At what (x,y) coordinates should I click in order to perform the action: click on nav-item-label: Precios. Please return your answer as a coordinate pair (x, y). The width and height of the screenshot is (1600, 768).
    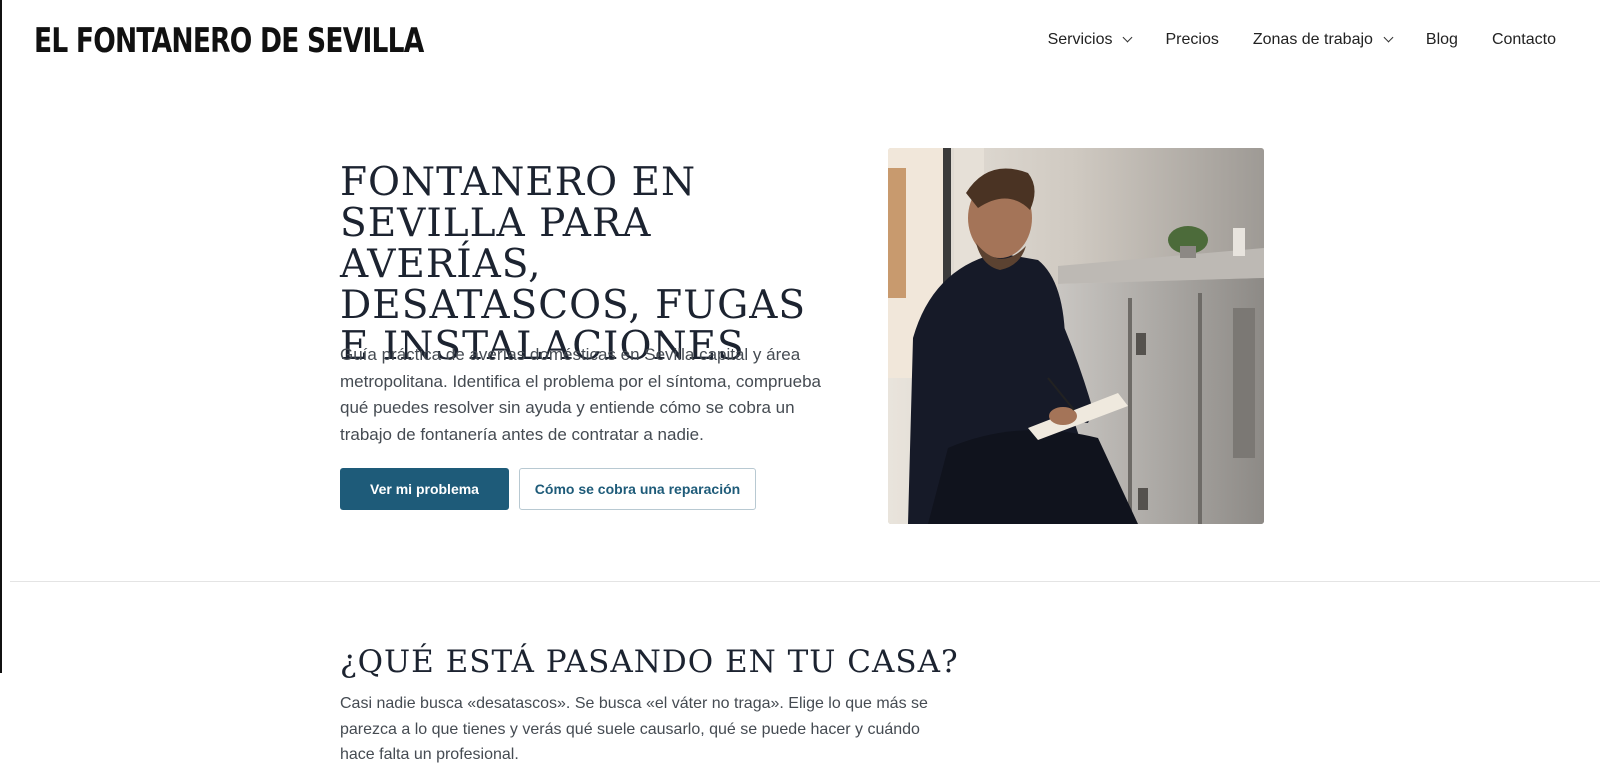
    Looking at the image, I should click on (1192, 39).